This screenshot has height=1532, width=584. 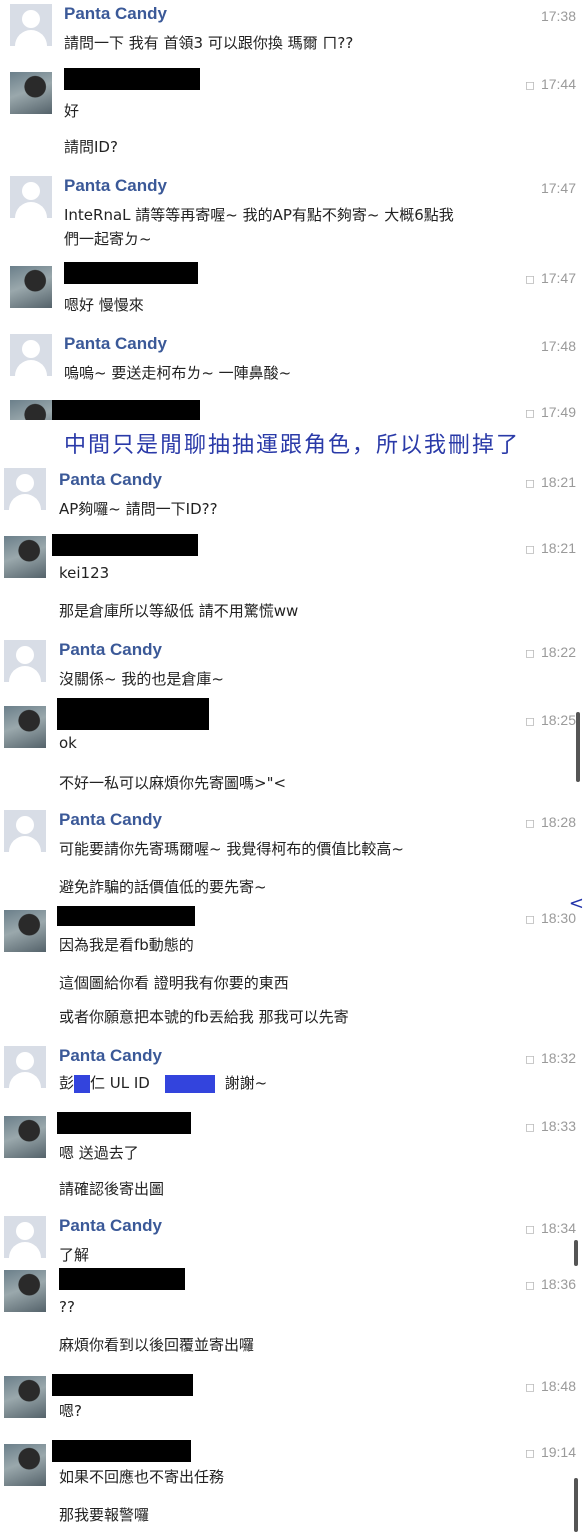 What do you see at coordinates (550, 1284) in the screenshot?
I see `timestamp: ◻ 18:36` at bounding box center [550, 1284].